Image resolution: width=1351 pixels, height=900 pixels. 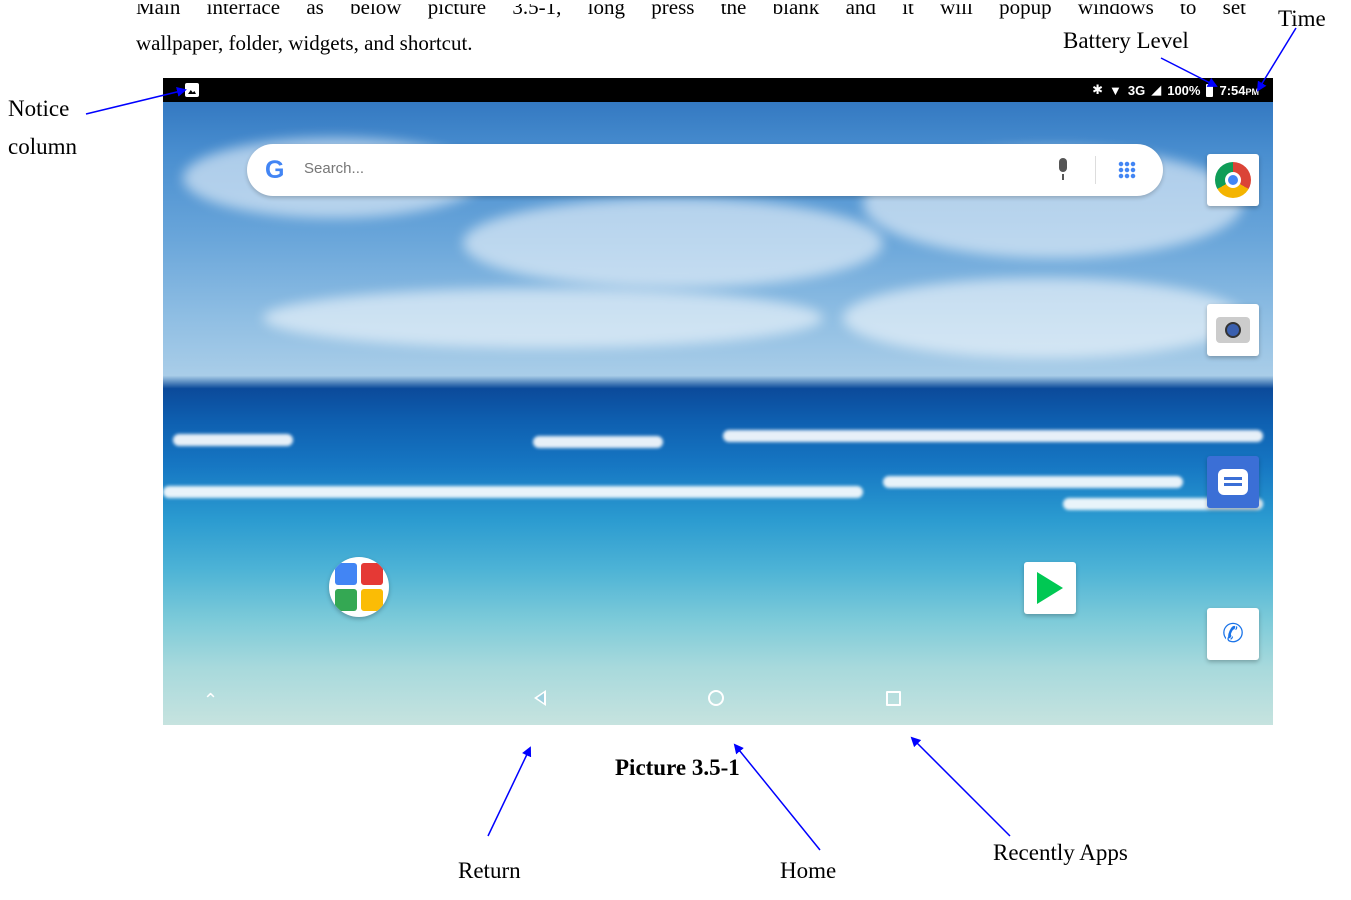 I want to click on notice-arrow, so click(x=136, y=101).